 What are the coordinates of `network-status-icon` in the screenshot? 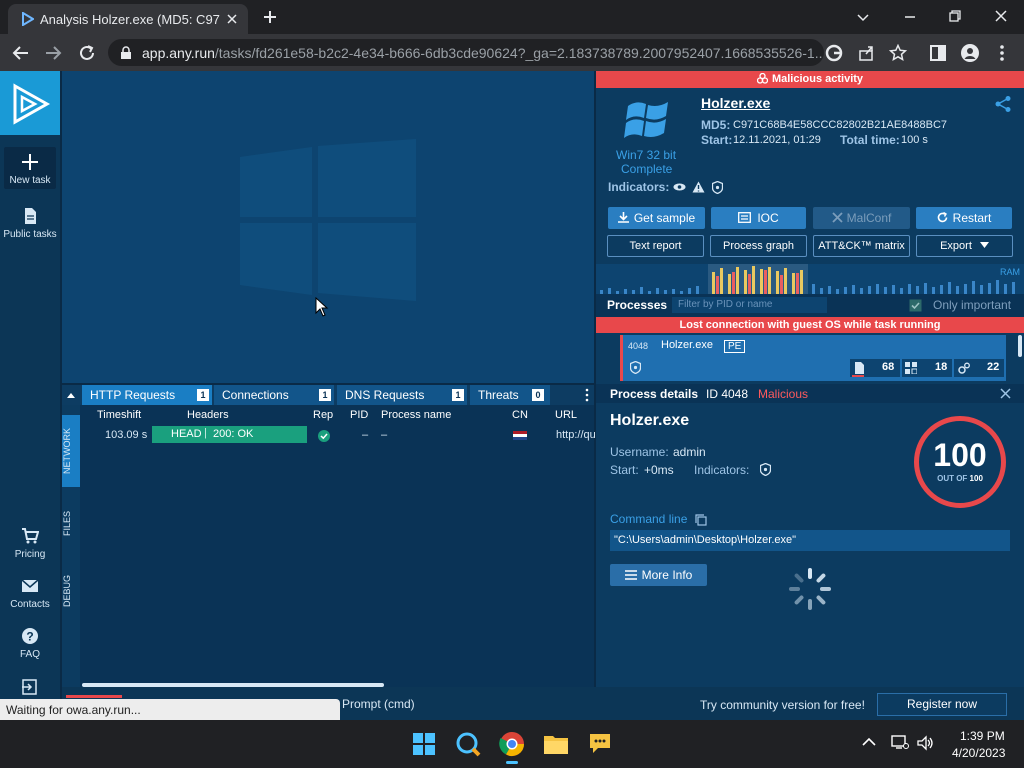 It's located at (900, 742).